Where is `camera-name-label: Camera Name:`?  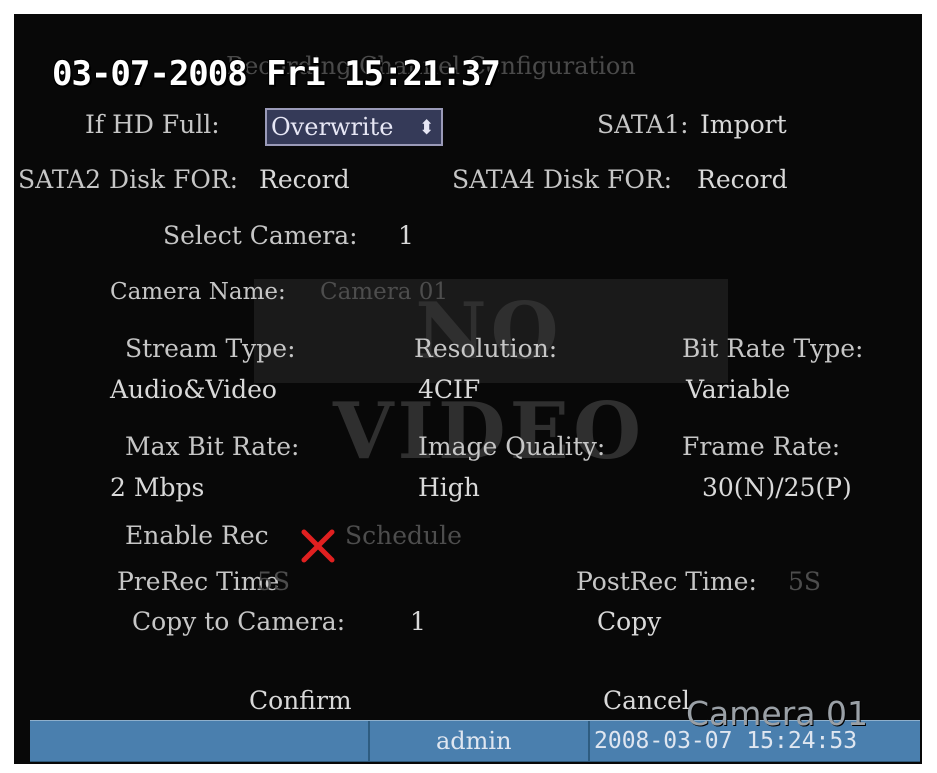 camera-name-label: Camera Name: is located at coordinates (198, 292).